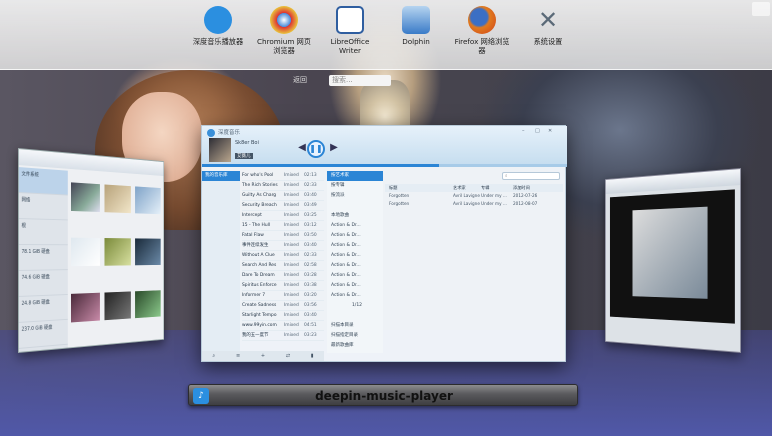 This screenshot has width=772, height=436. I want to click on track-row: 15 - The Hull Imixed 03:12, so click(283, 226).